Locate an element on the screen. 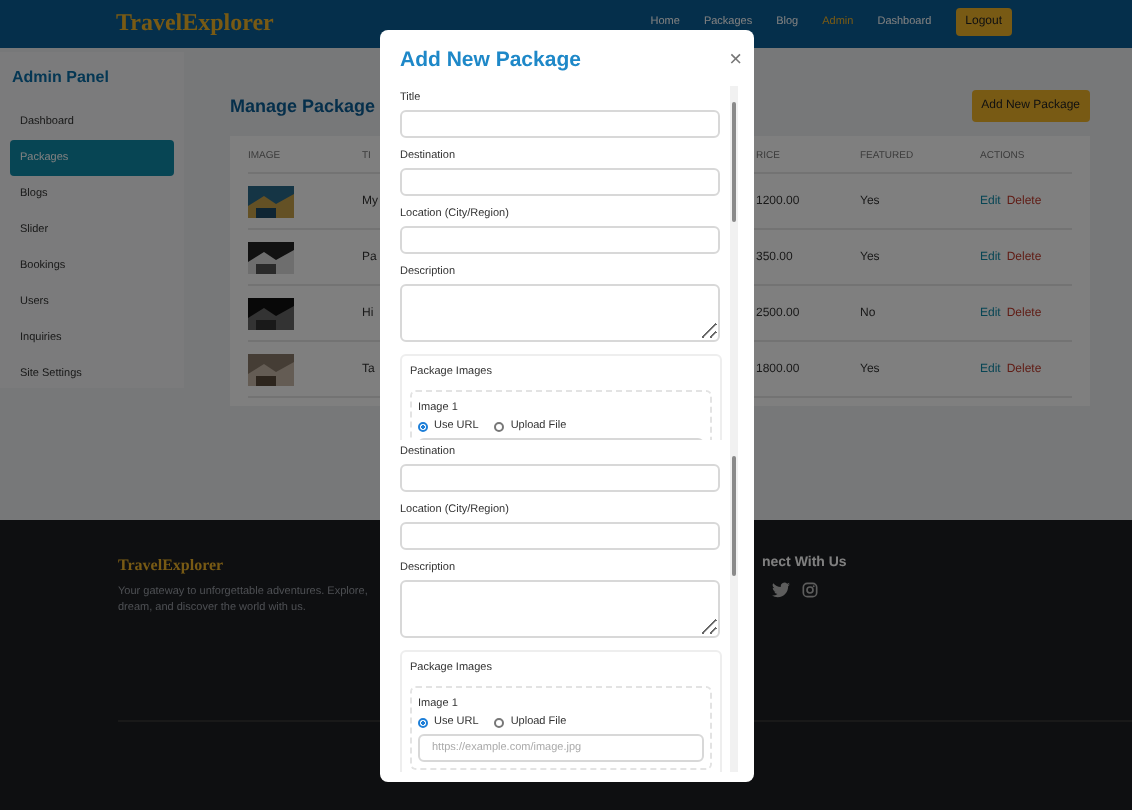  page-title: Manage Package is located at coordinates (303, 106).